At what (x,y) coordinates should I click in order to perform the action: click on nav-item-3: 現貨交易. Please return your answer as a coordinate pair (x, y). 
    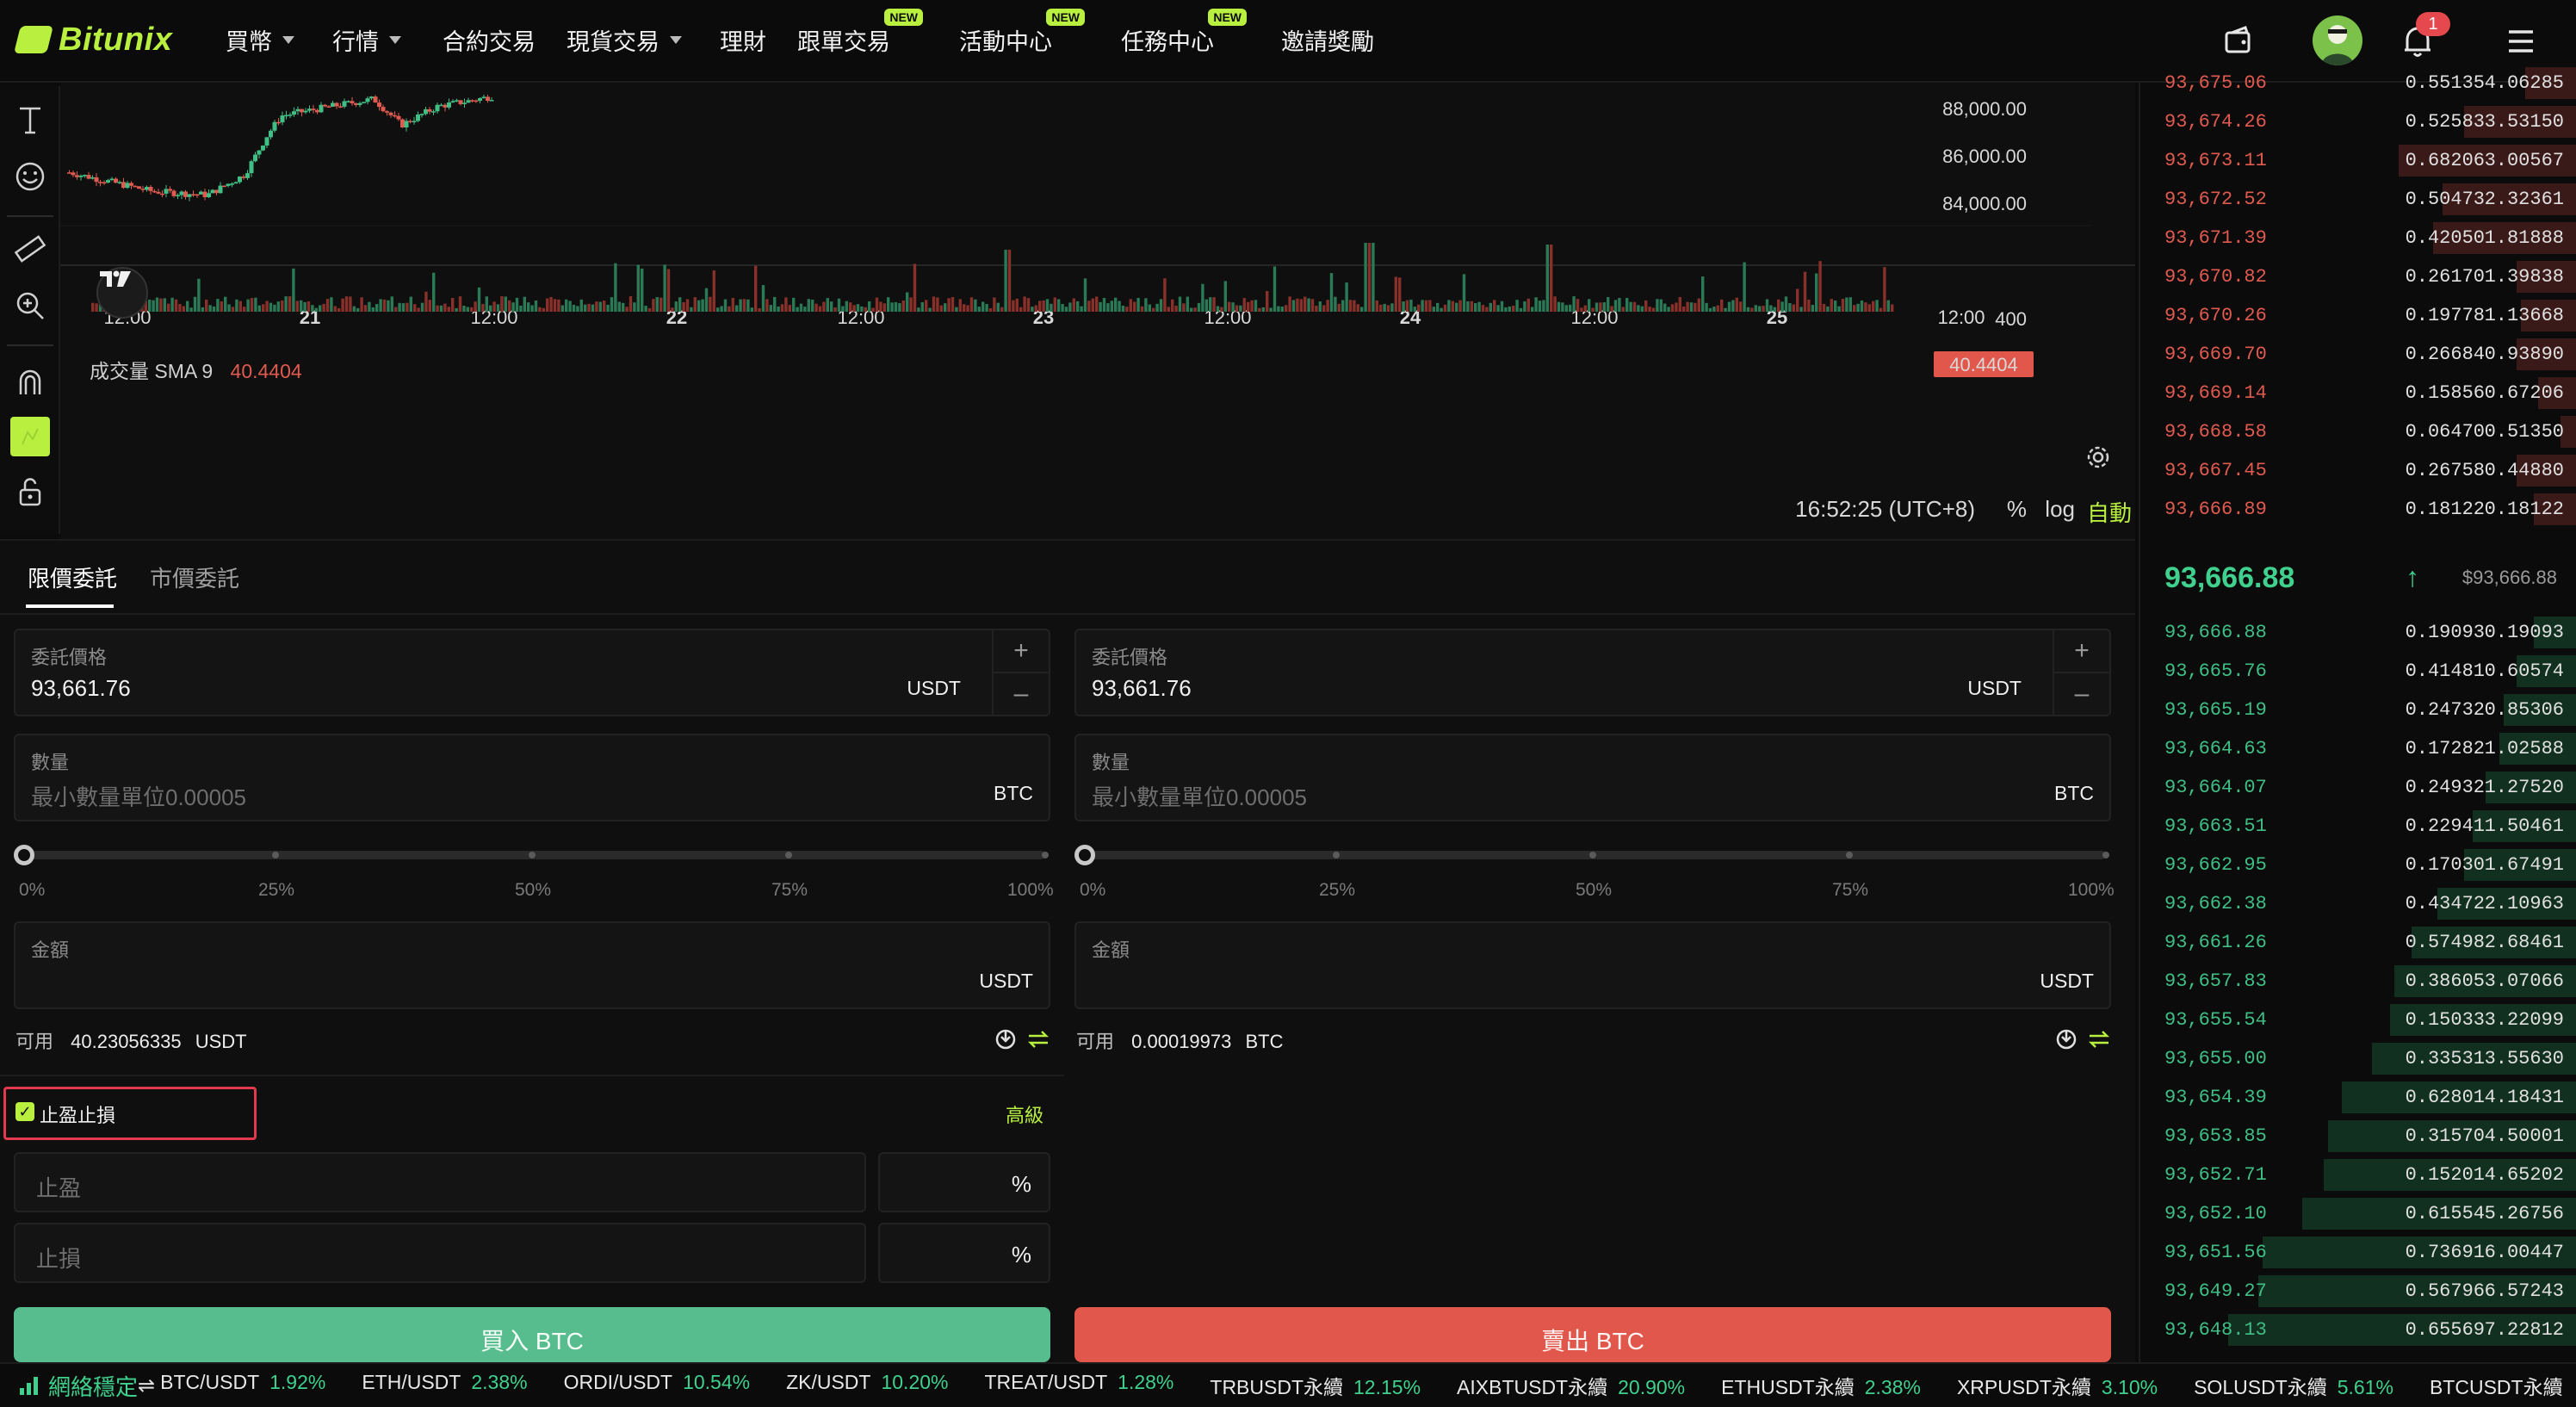
    Looking at the image, I should click on (625, 40).